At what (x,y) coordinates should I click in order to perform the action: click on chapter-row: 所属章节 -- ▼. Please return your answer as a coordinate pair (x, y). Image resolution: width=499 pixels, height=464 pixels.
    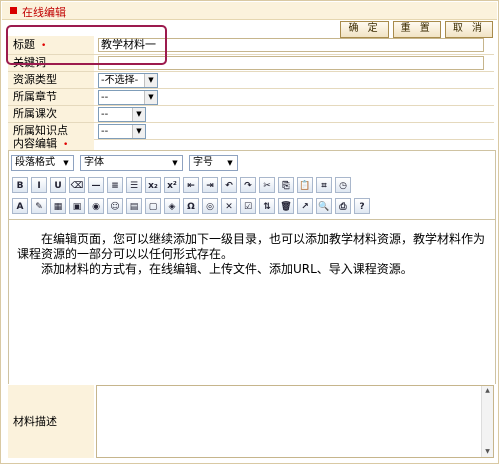
    Looking at the image, I should click on (251, 97).